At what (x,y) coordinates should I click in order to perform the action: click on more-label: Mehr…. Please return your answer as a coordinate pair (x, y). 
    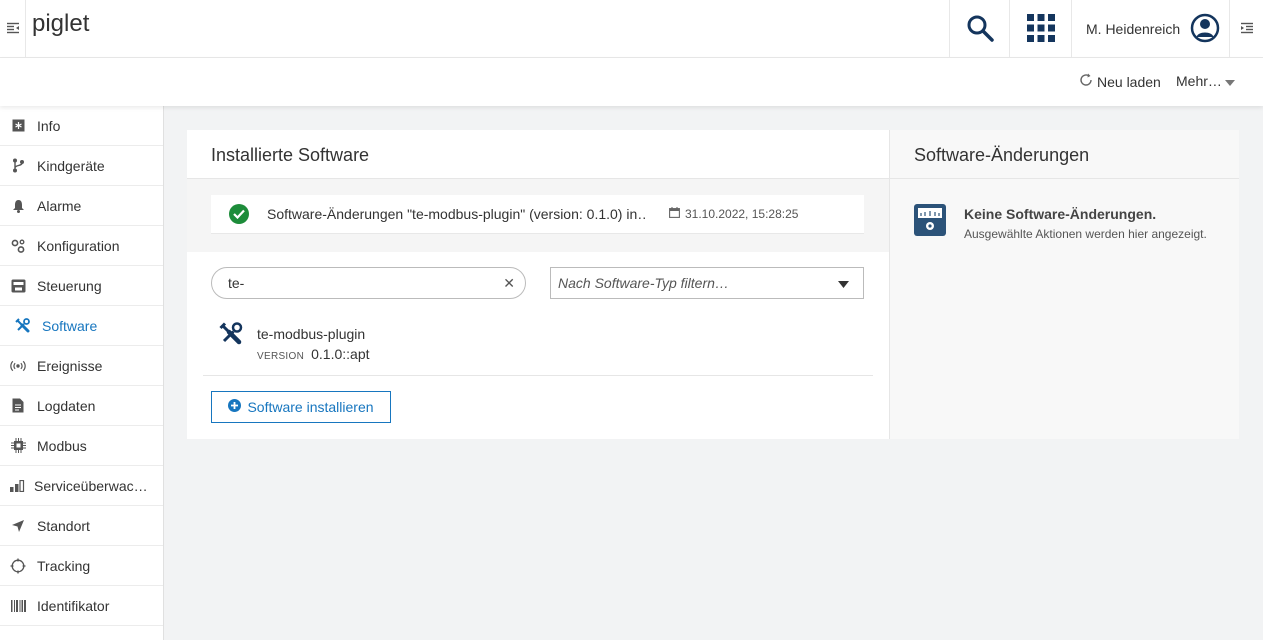
    Looking at the image, I should click on (1199, 81).